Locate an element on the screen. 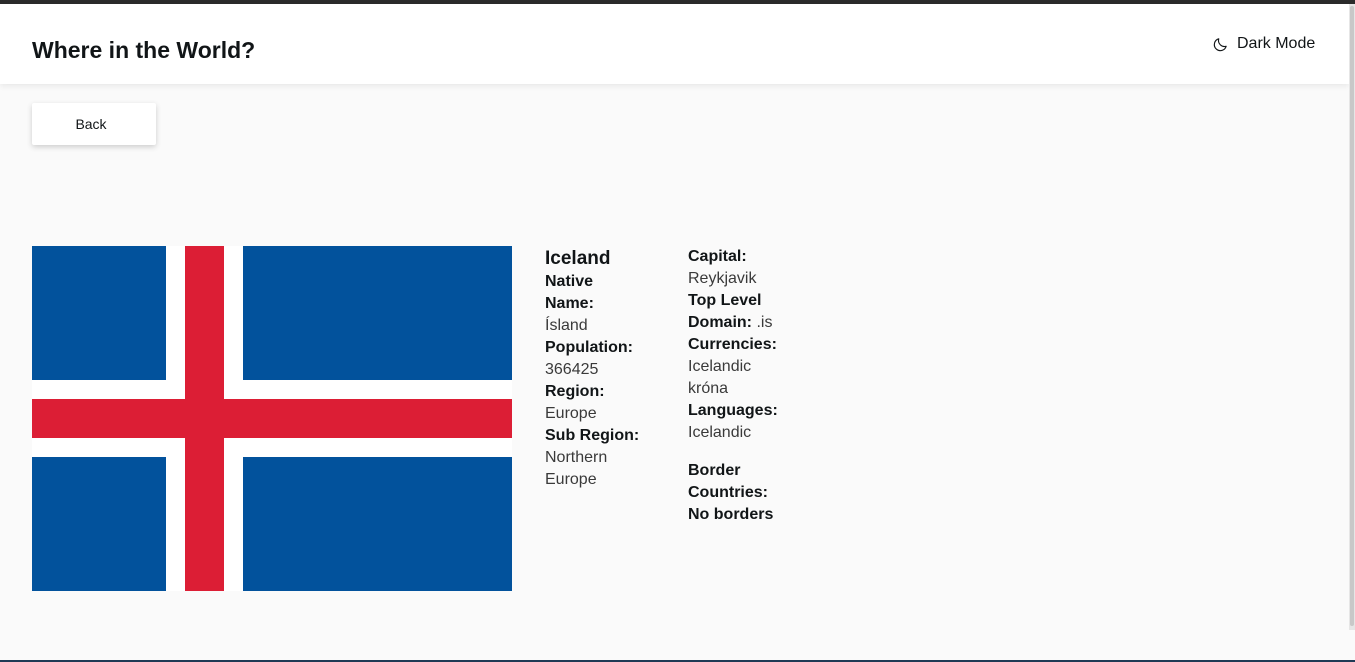 This screenshot has width=1355, height=662. population-label: Population: is located at coordinates (589, 347).